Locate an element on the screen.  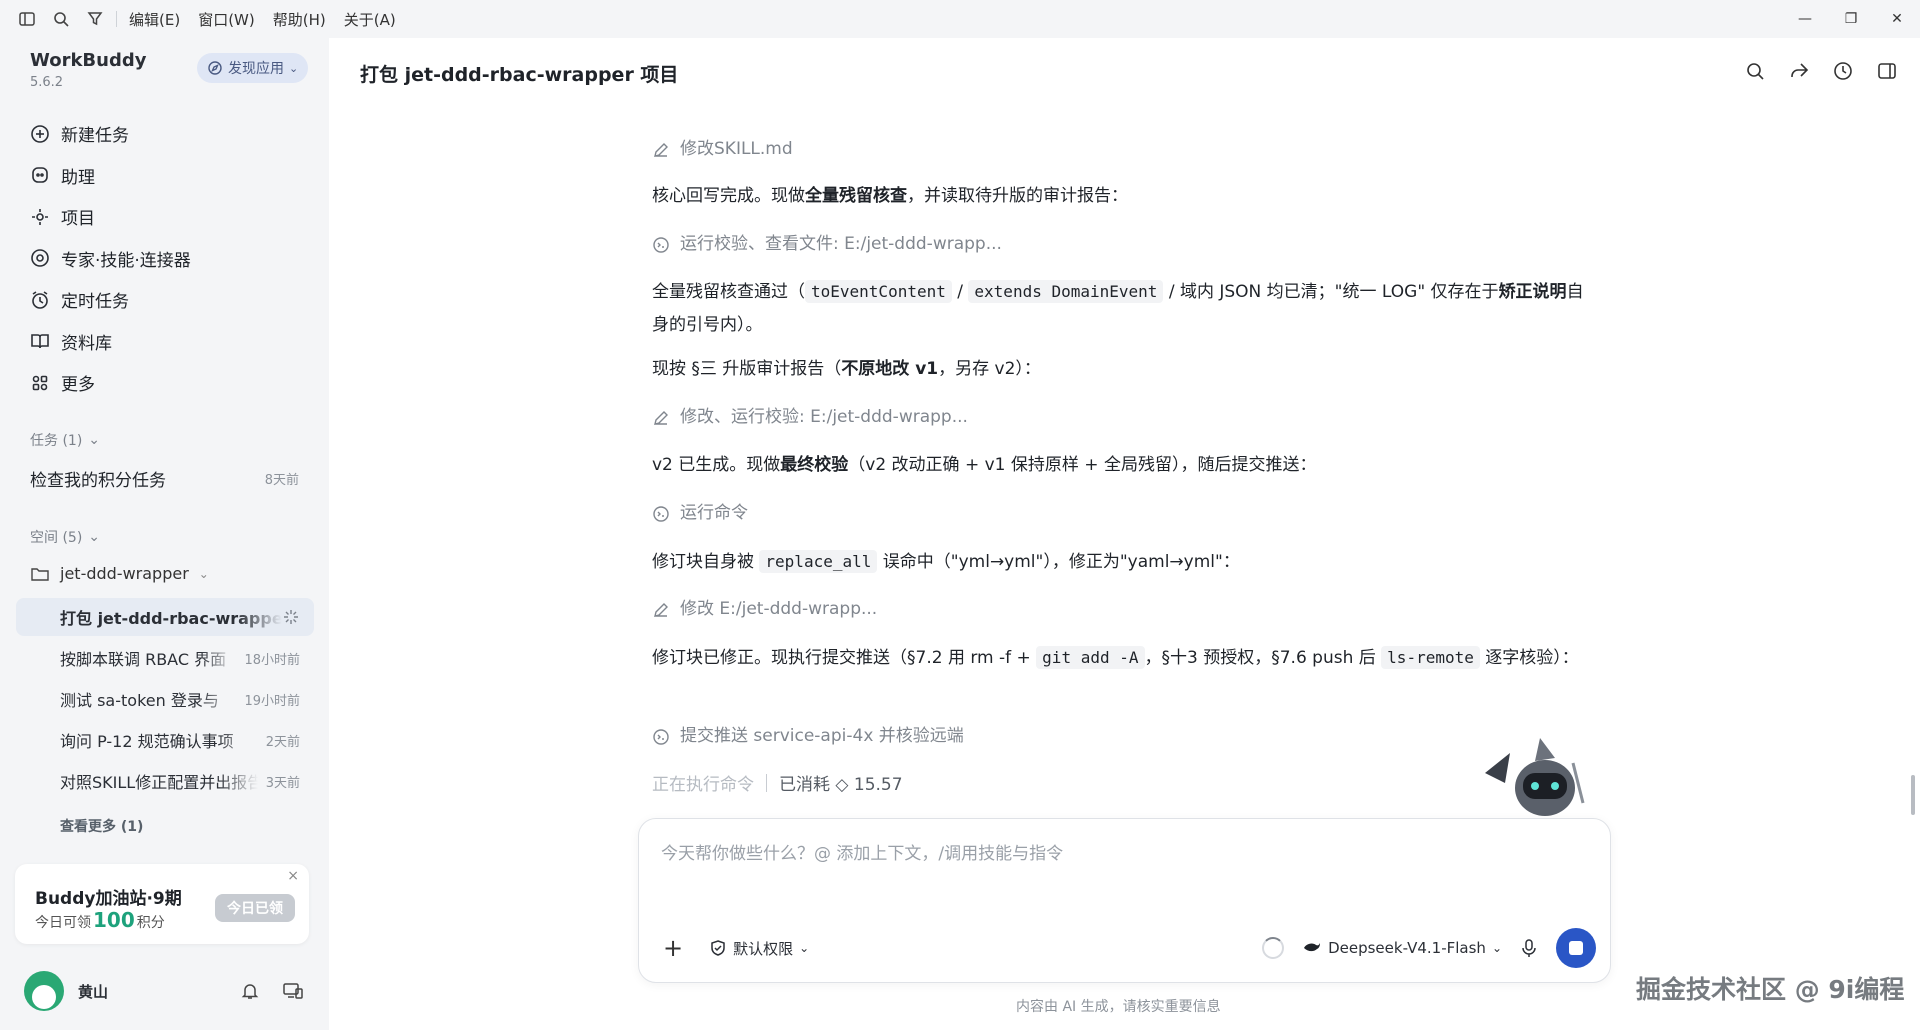
discover-apps-button: 发现应用 ⌄ is located at coordinates (253, 68).